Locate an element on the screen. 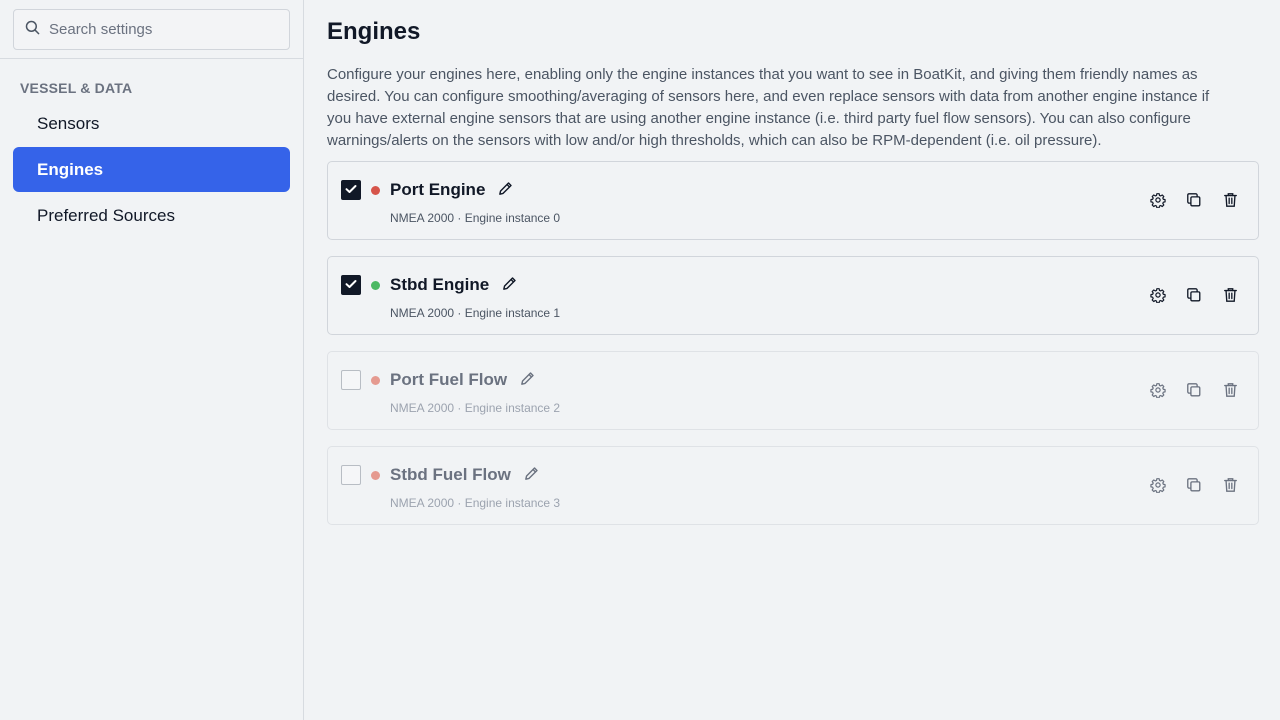 The height and width of the screenshot is (720, 1280). search-container is located at coordinates (151, 29).